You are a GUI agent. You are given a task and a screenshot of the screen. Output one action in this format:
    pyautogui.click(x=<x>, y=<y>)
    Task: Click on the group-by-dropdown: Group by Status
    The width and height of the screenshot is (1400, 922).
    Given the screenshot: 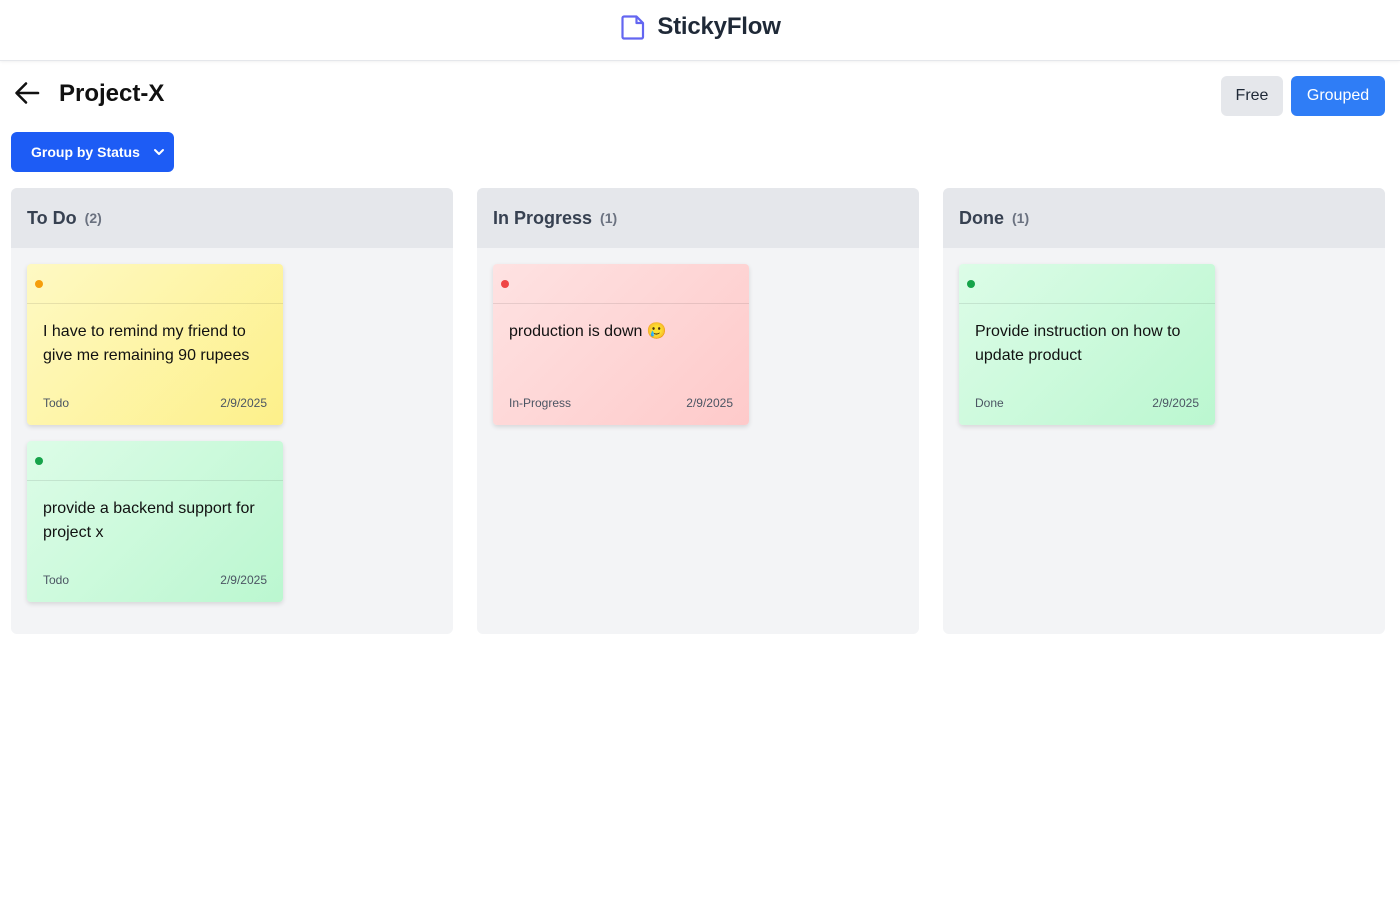 What is the action you would take?
    pyautogui.click(x=92, y=152)
    